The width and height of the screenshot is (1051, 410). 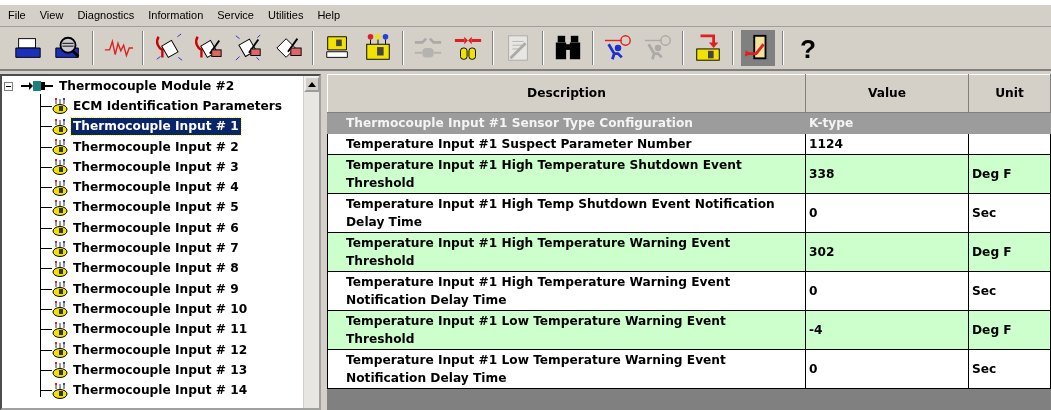 I want to click on menu-item: Diagnostics, so click(x=106, y=15).